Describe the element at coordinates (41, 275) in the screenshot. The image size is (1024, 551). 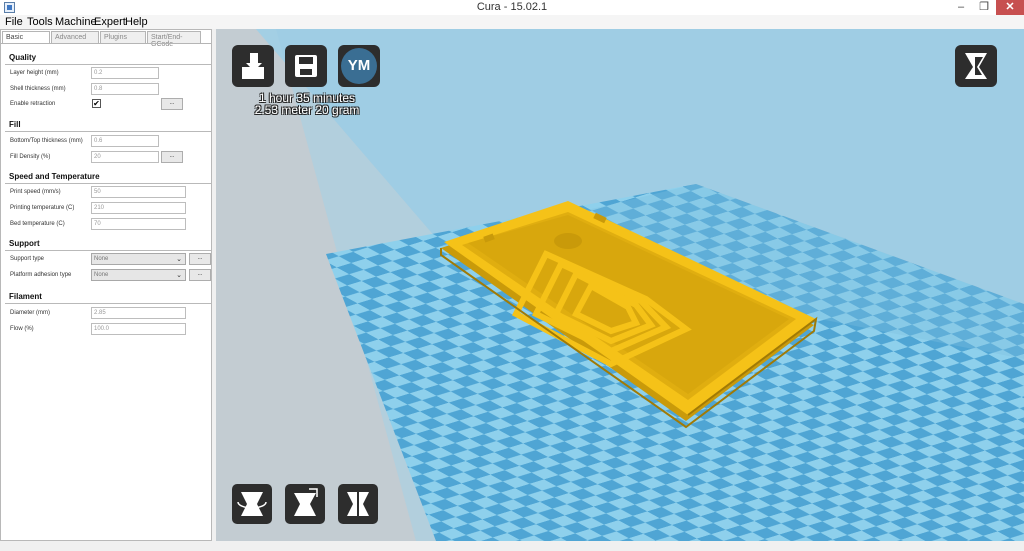
I see `platform-adhesion-label: Platform adhesion type` at that location.